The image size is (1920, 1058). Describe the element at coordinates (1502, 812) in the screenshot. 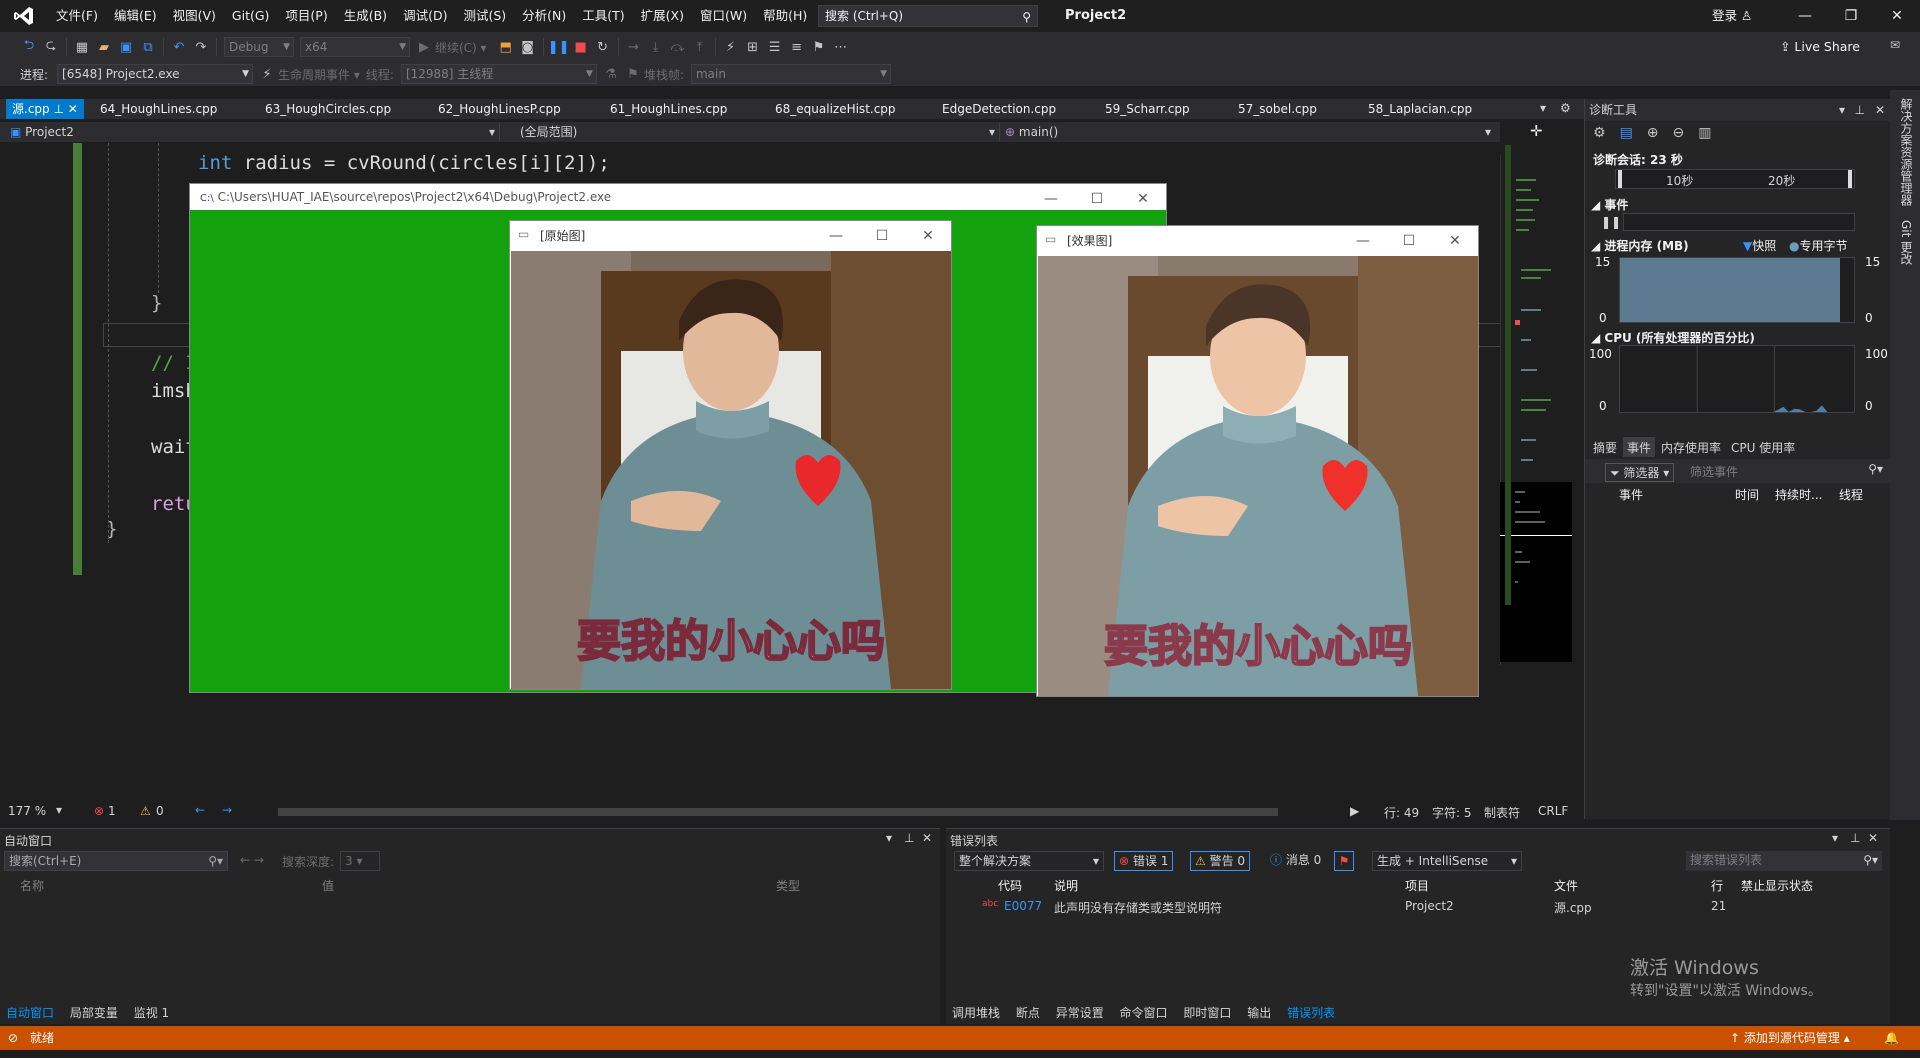

I see `indent-mode: 制表符` at that location.